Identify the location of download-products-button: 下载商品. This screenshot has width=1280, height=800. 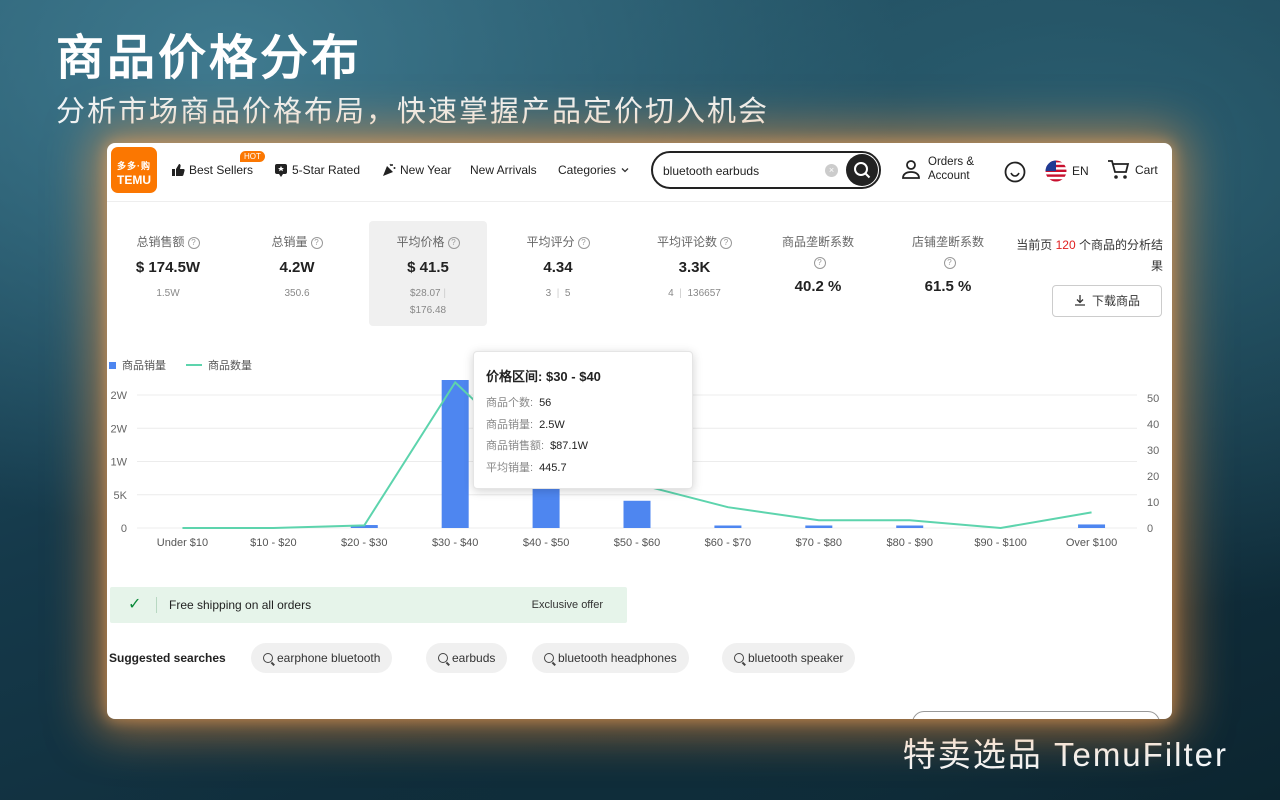
(1107, 301).